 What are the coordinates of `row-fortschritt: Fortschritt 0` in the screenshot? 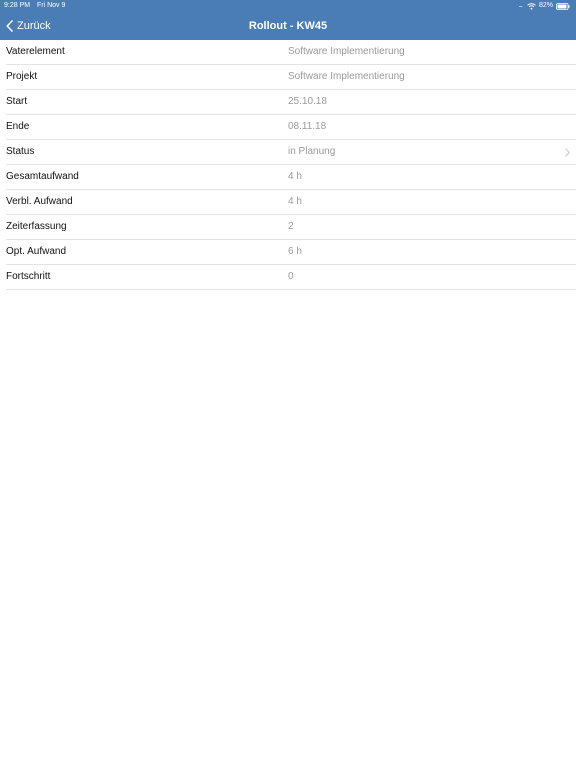 It's located at (291, 277).